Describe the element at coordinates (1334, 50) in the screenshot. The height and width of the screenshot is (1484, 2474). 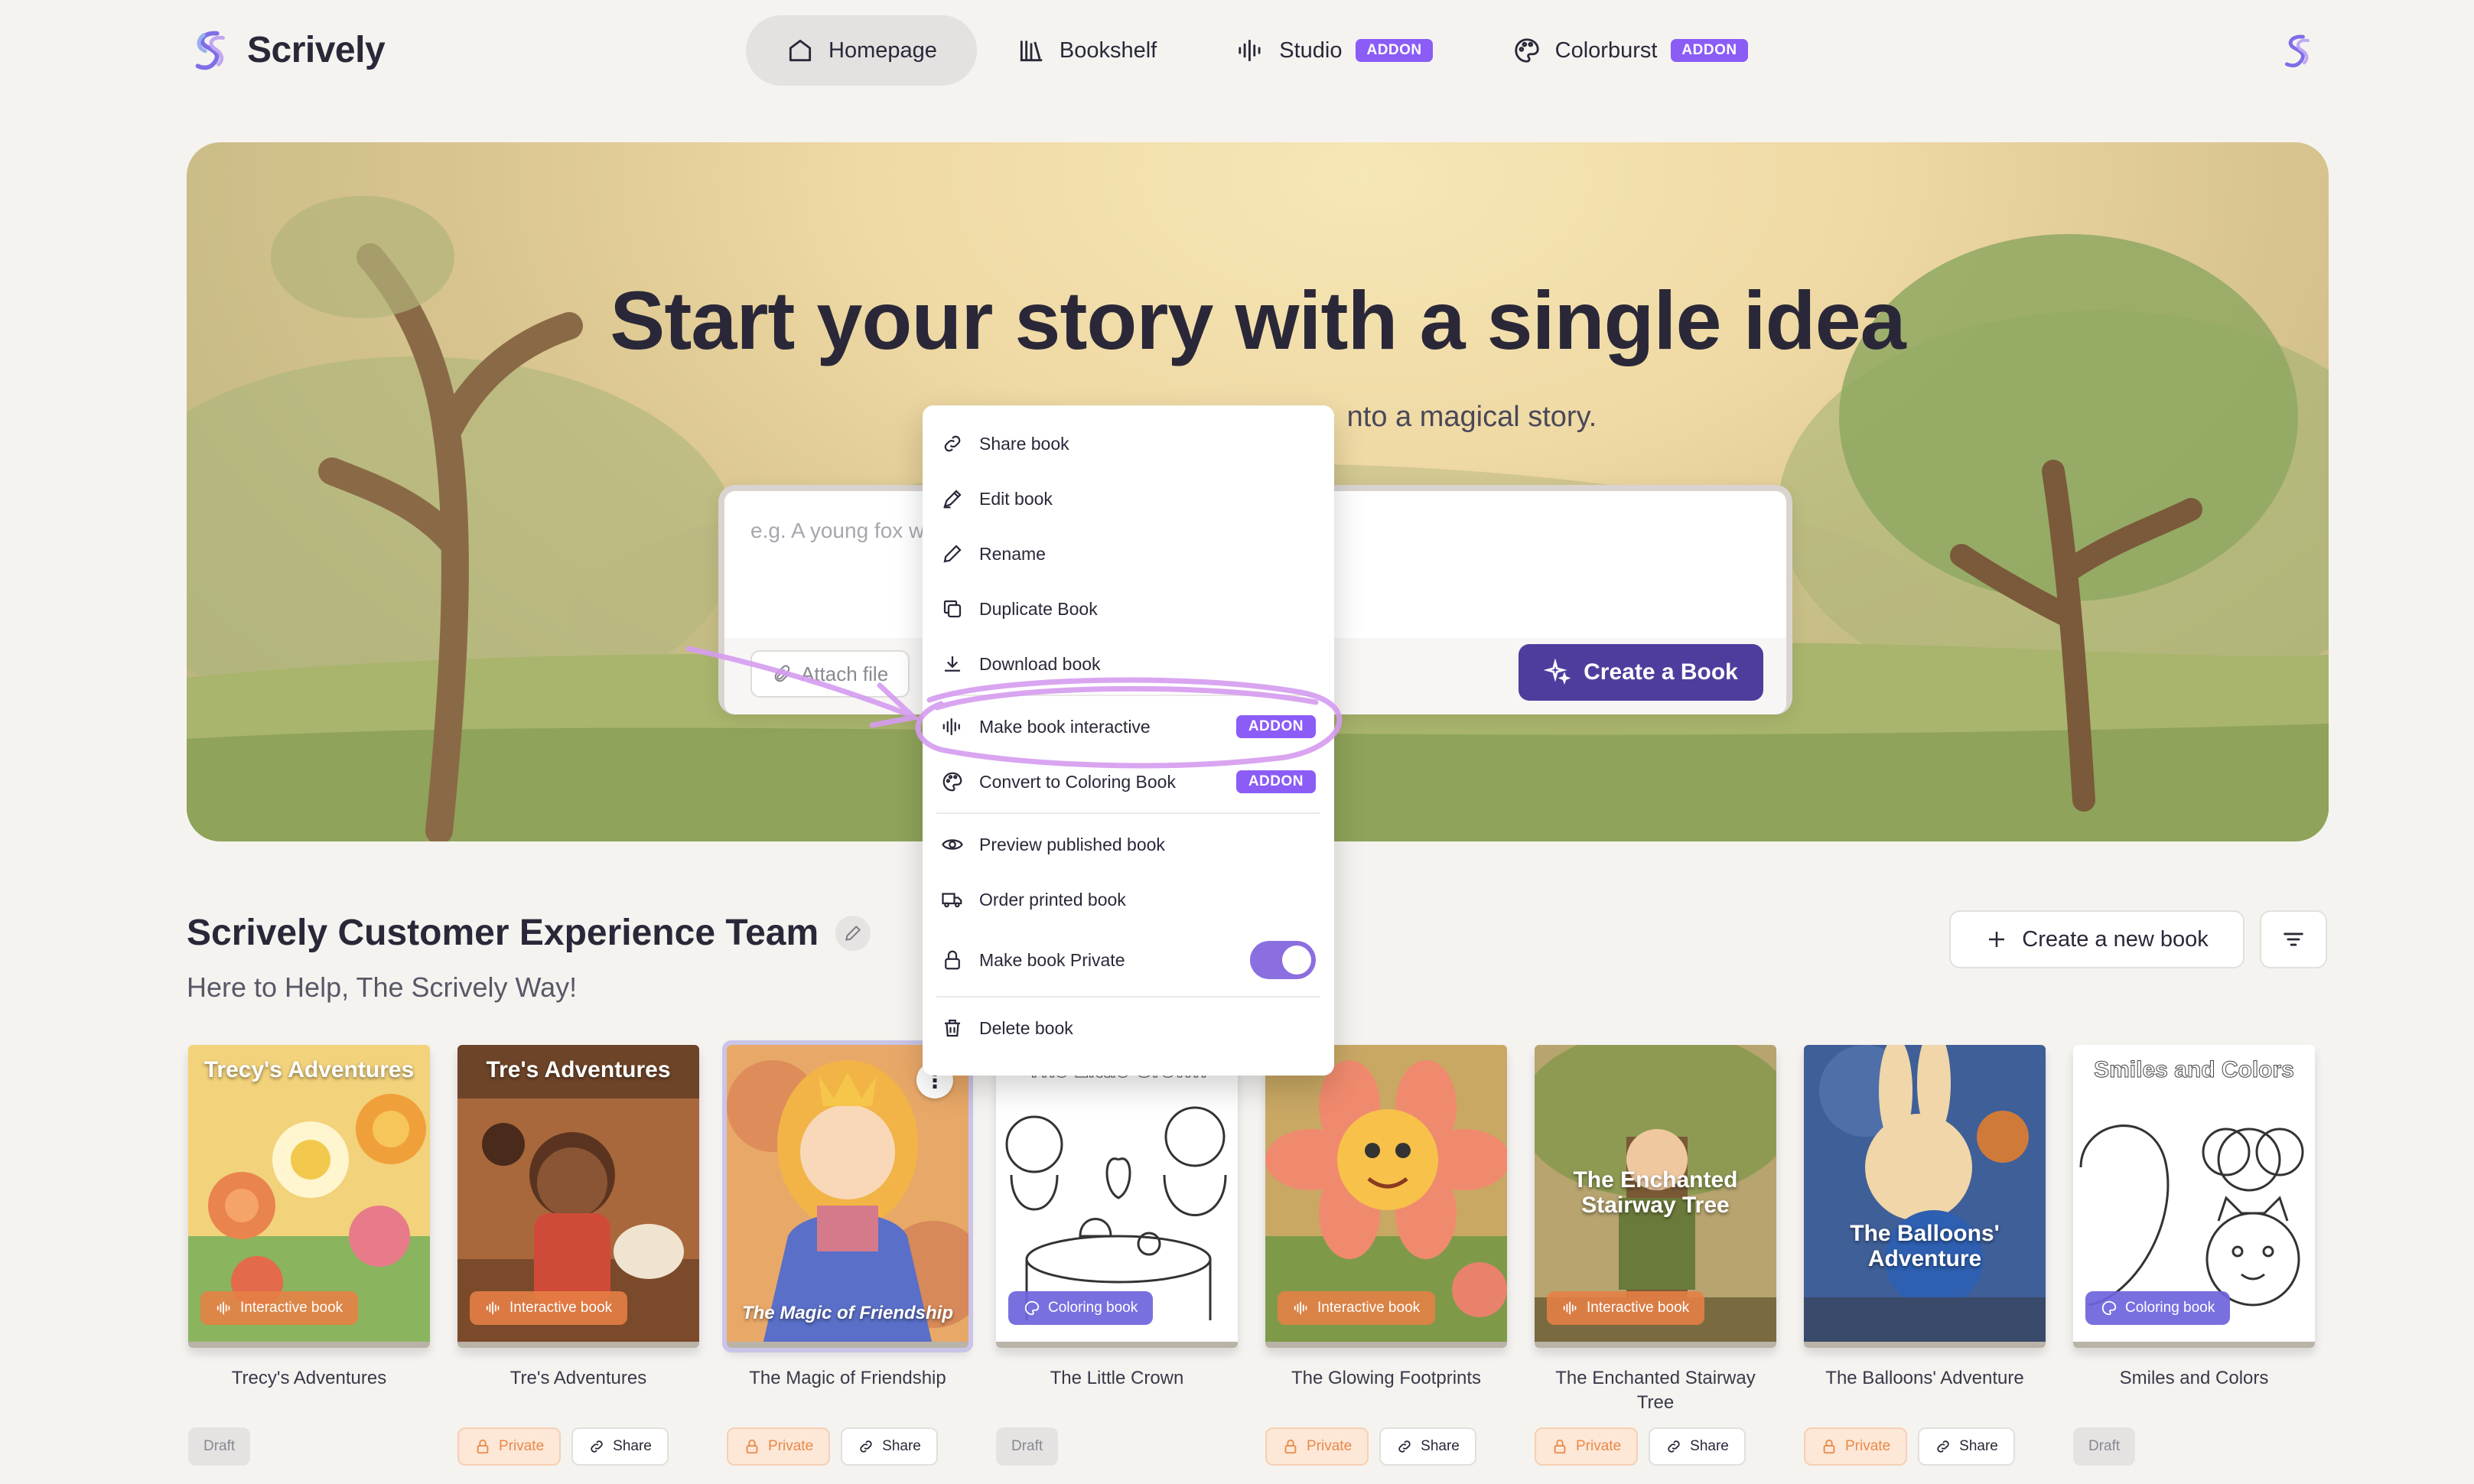
I see `nav-studio: Studio ADDON` at that location.